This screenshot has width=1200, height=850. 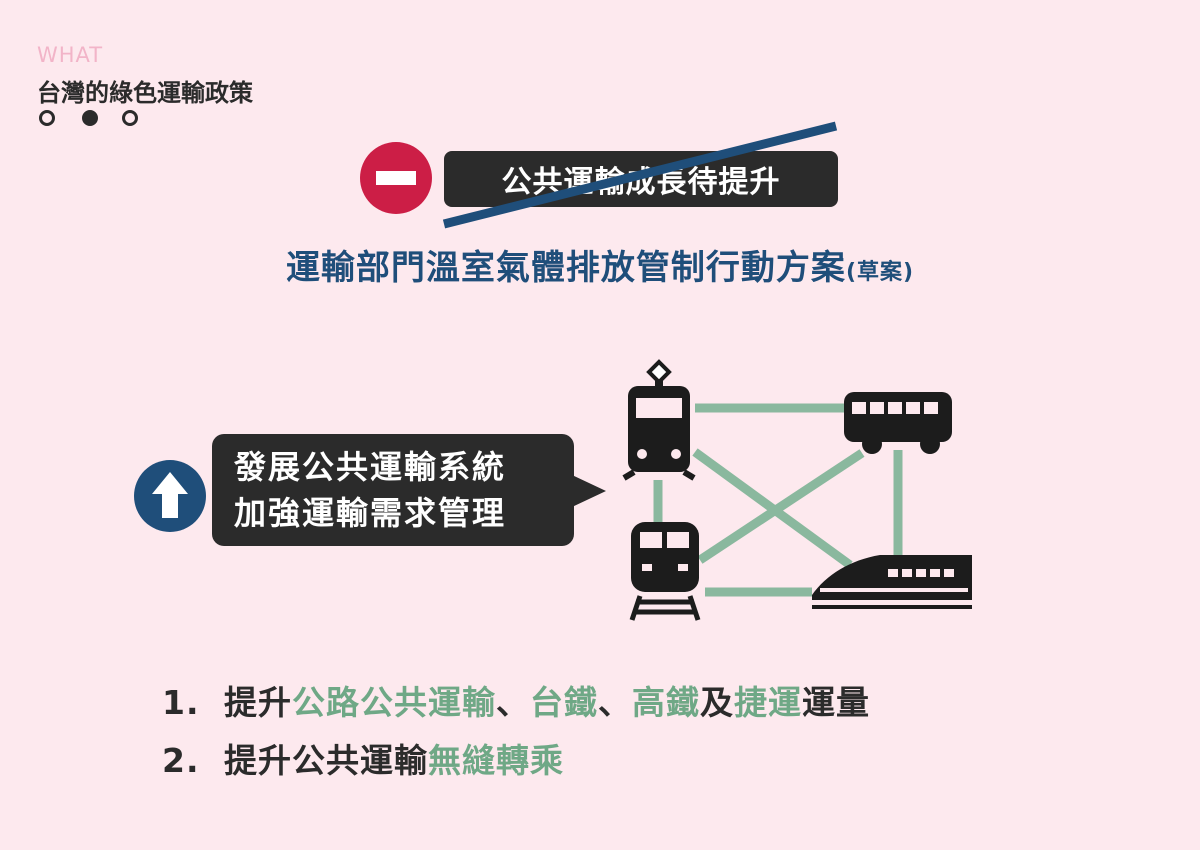 I want to click on plan-title: 運輸部門溫室氣體排放管制行動方案(草案), so click(x=600, y=264).